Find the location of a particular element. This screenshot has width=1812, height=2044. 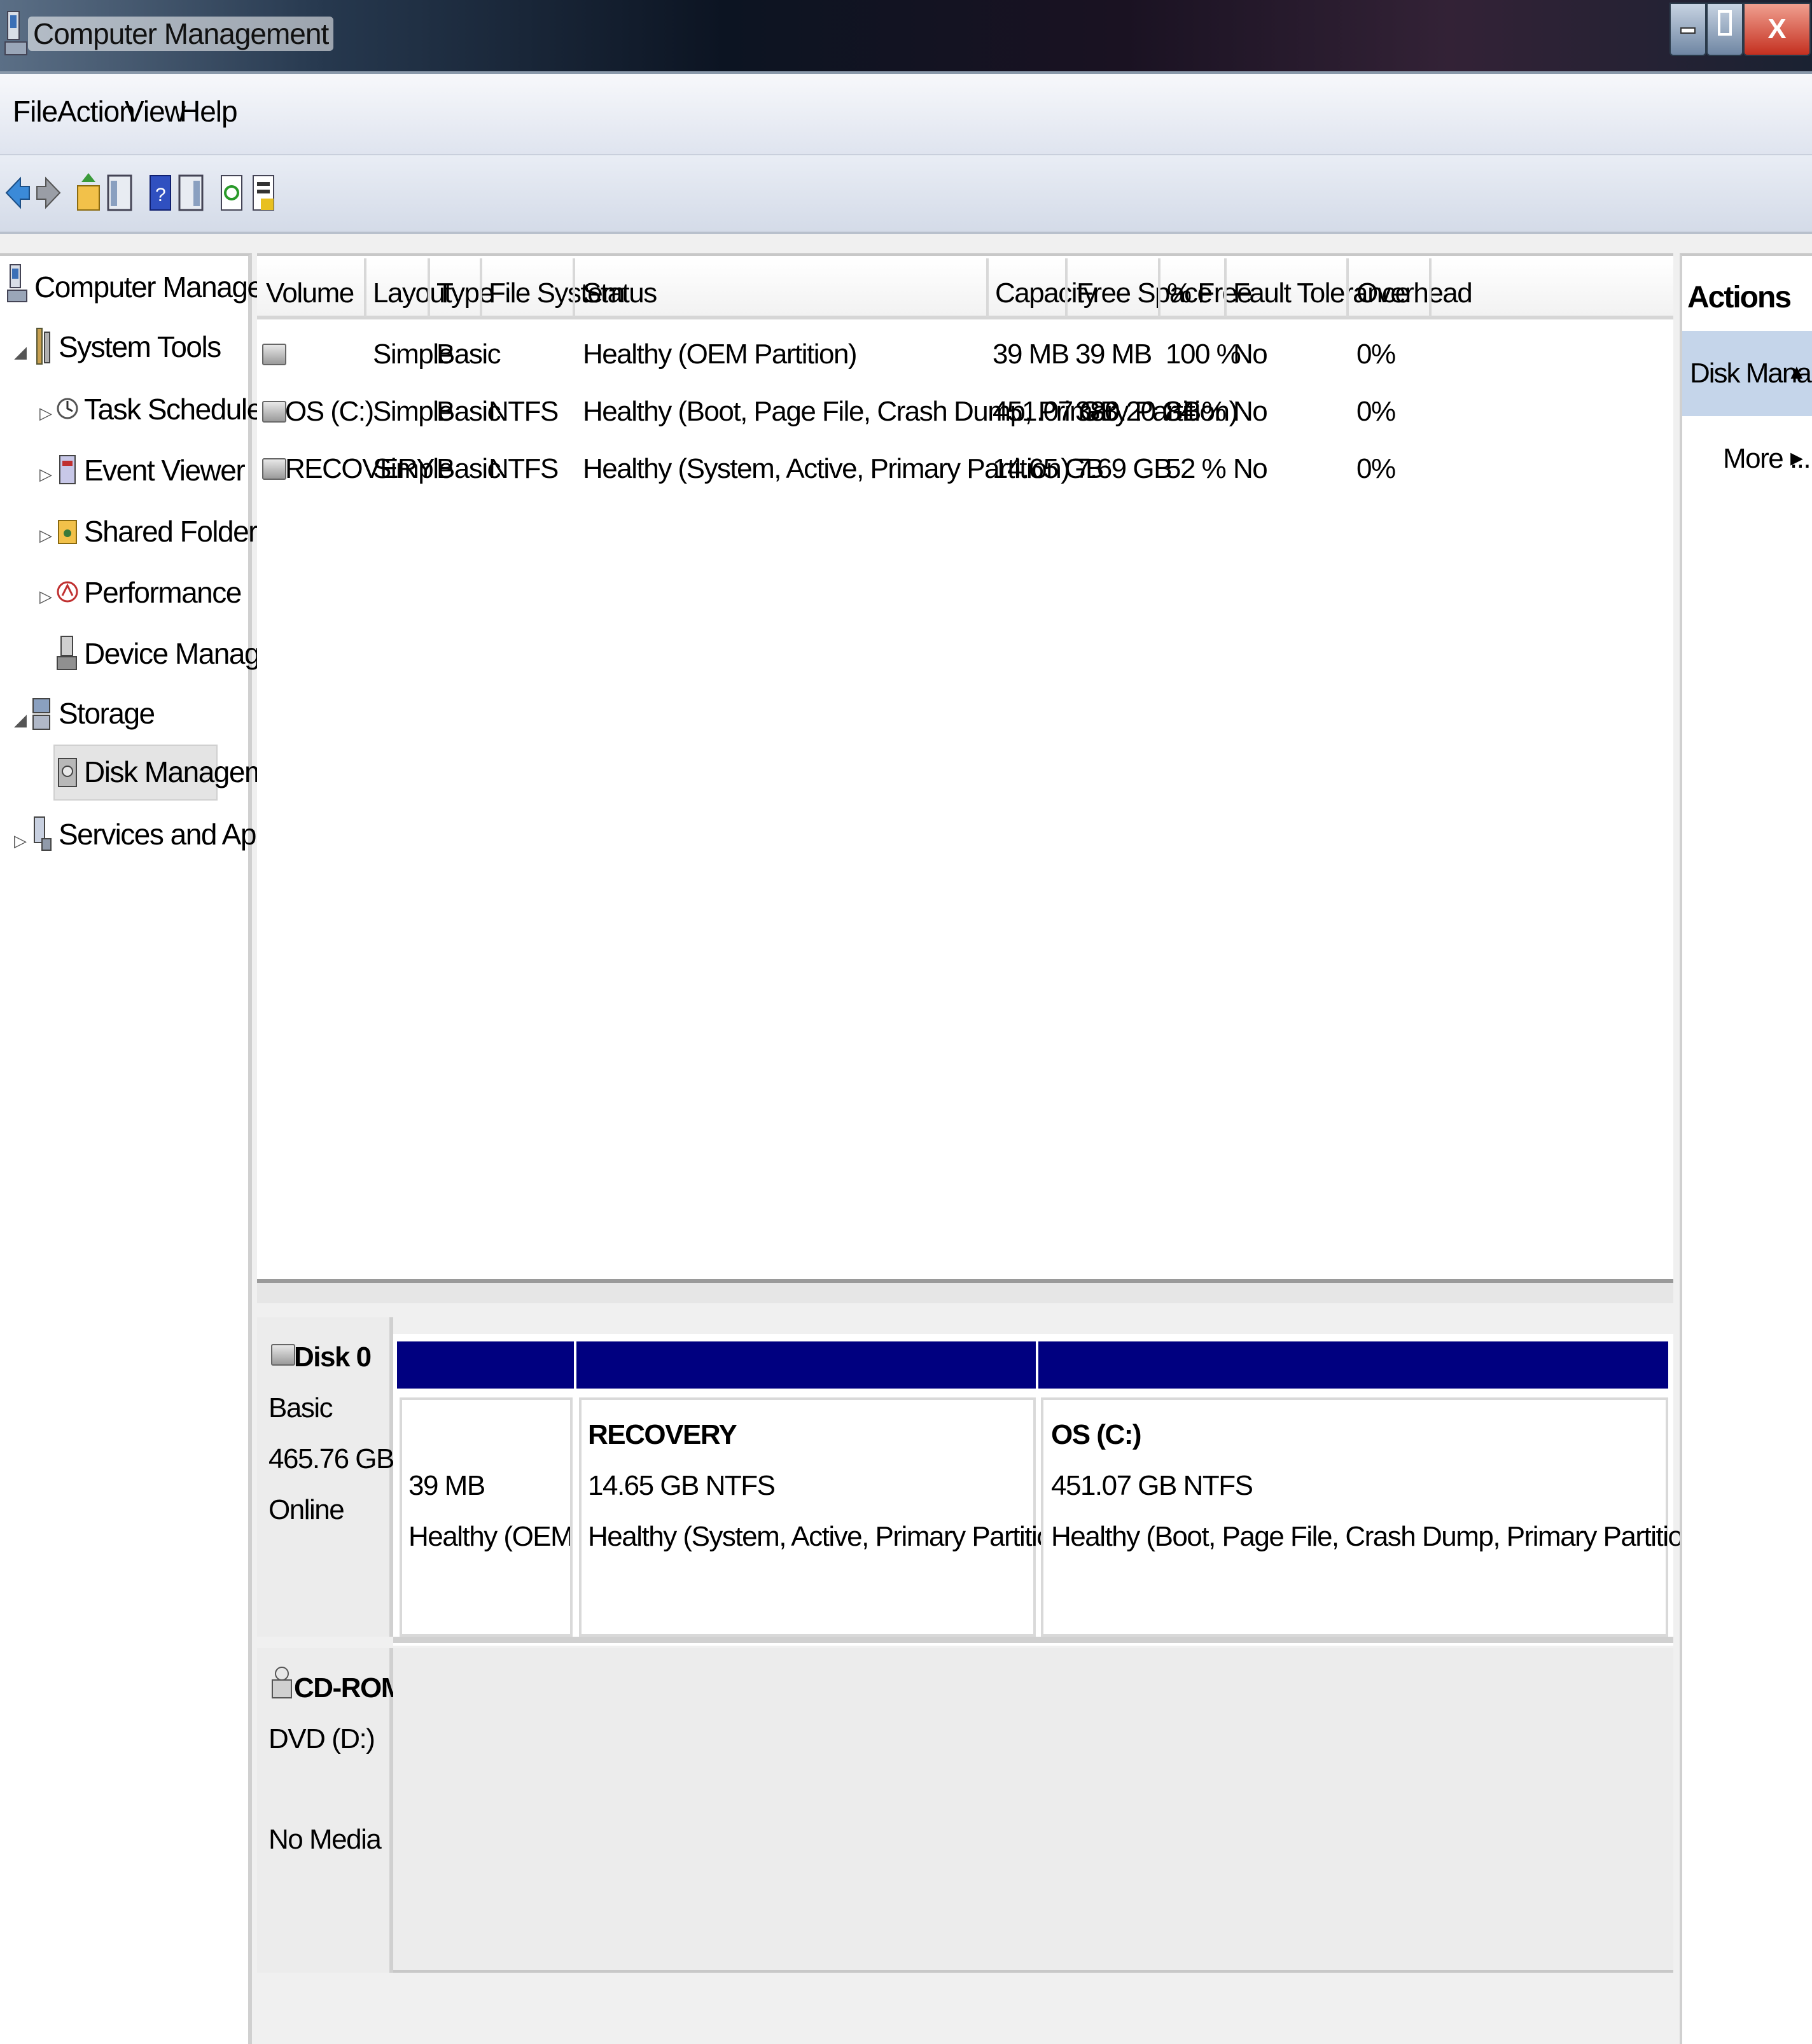

menu-action: Action is located at coordinates (96, 111).